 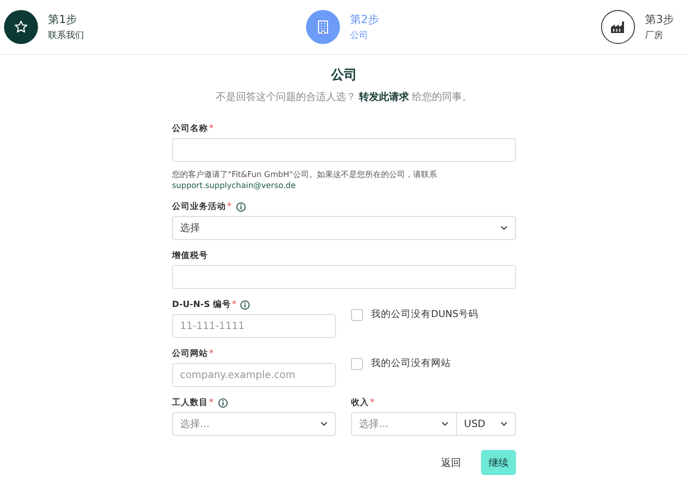 What do you see at coordinates (360, 403) in the screenshot?
I see `field-label: 收入` at bounding box center [360, 403].